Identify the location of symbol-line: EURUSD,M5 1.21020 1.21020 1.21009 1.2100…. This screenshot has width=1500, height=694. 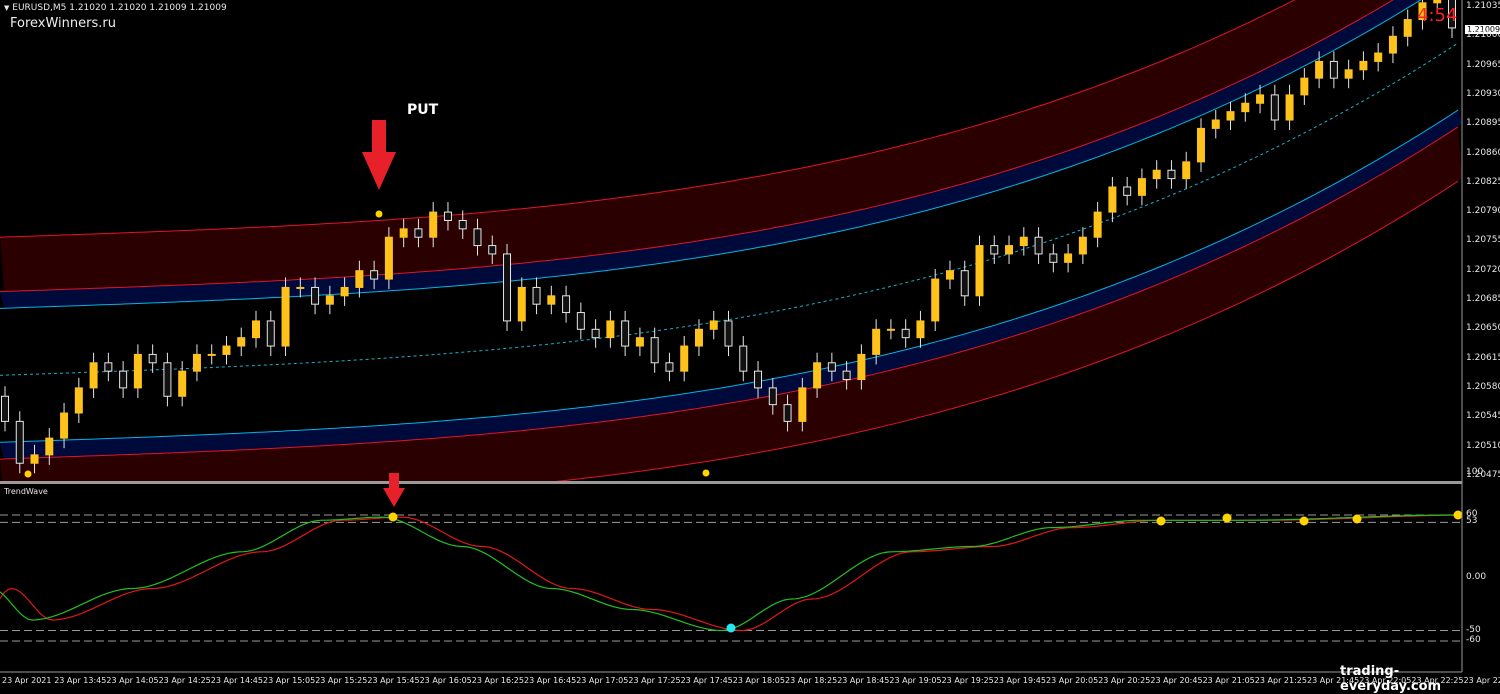
(119, 8).